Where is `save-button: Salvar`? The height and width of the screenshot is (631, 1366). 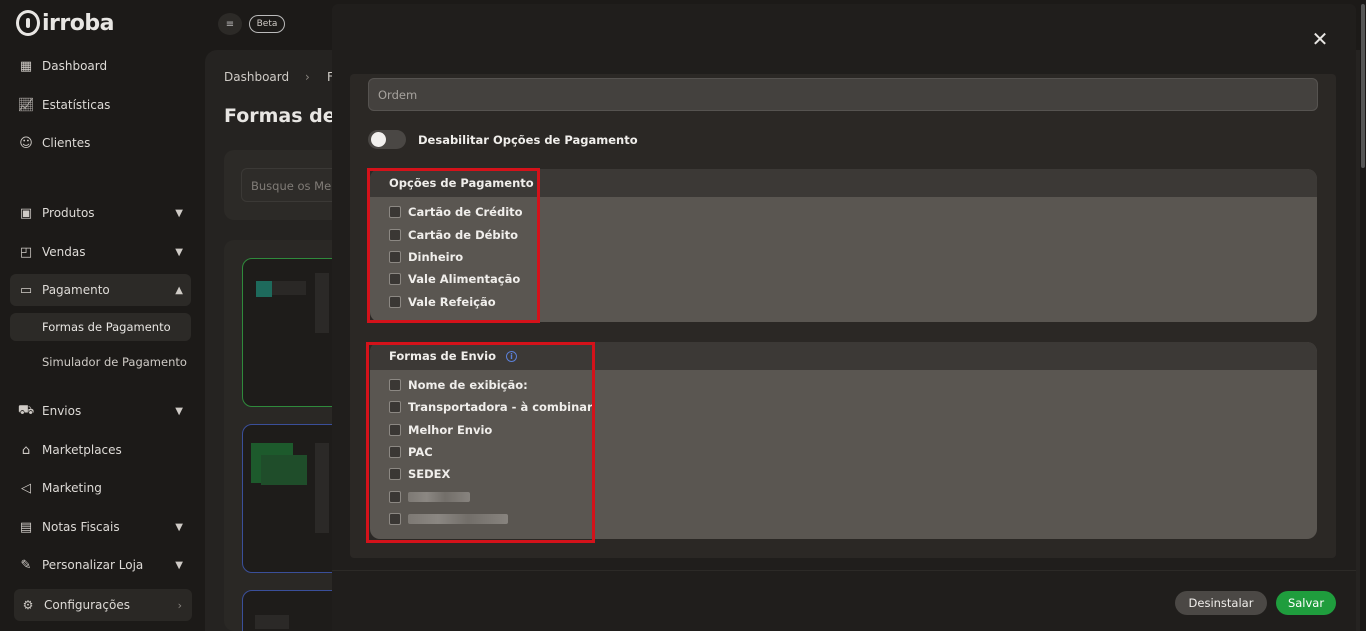 save-button: Salvar is located at coordinates (1306, 603).